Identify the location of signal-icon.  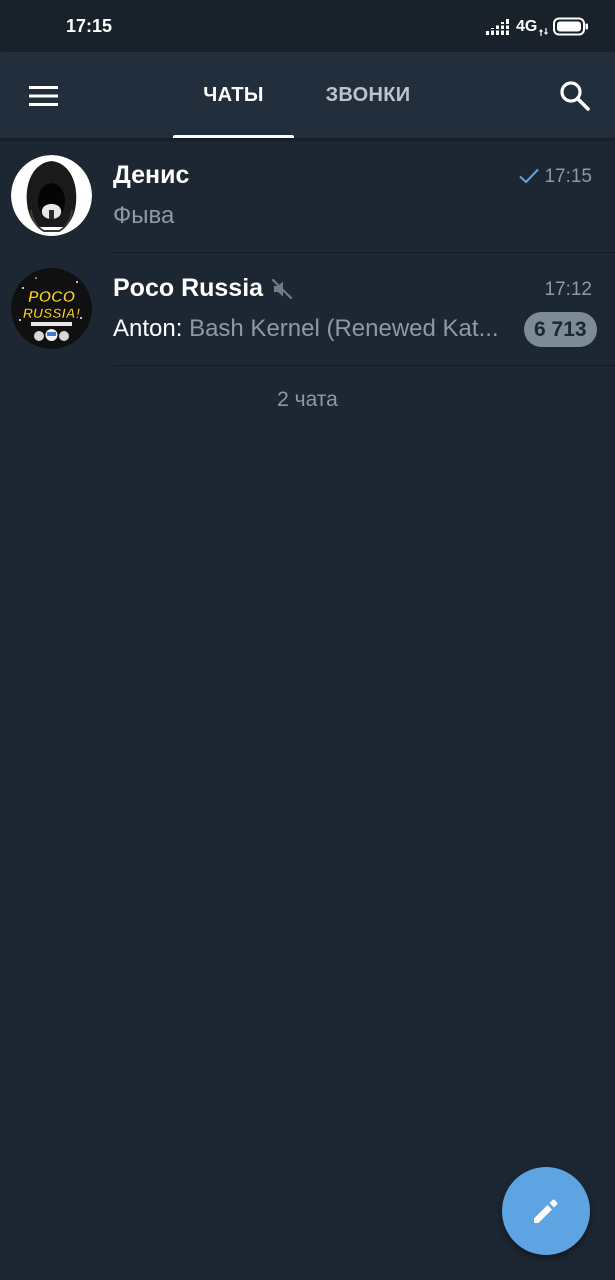
(498, 27).